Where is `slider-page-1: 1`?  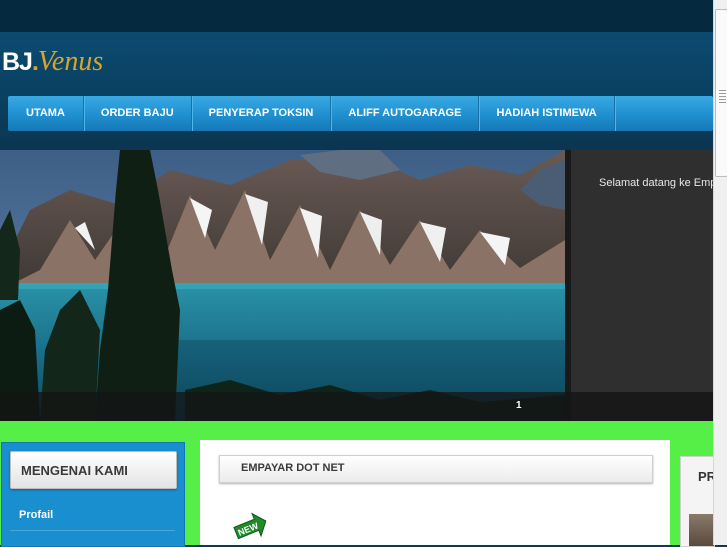
slider-page-1: 1 is located at coordinates (519, 405).